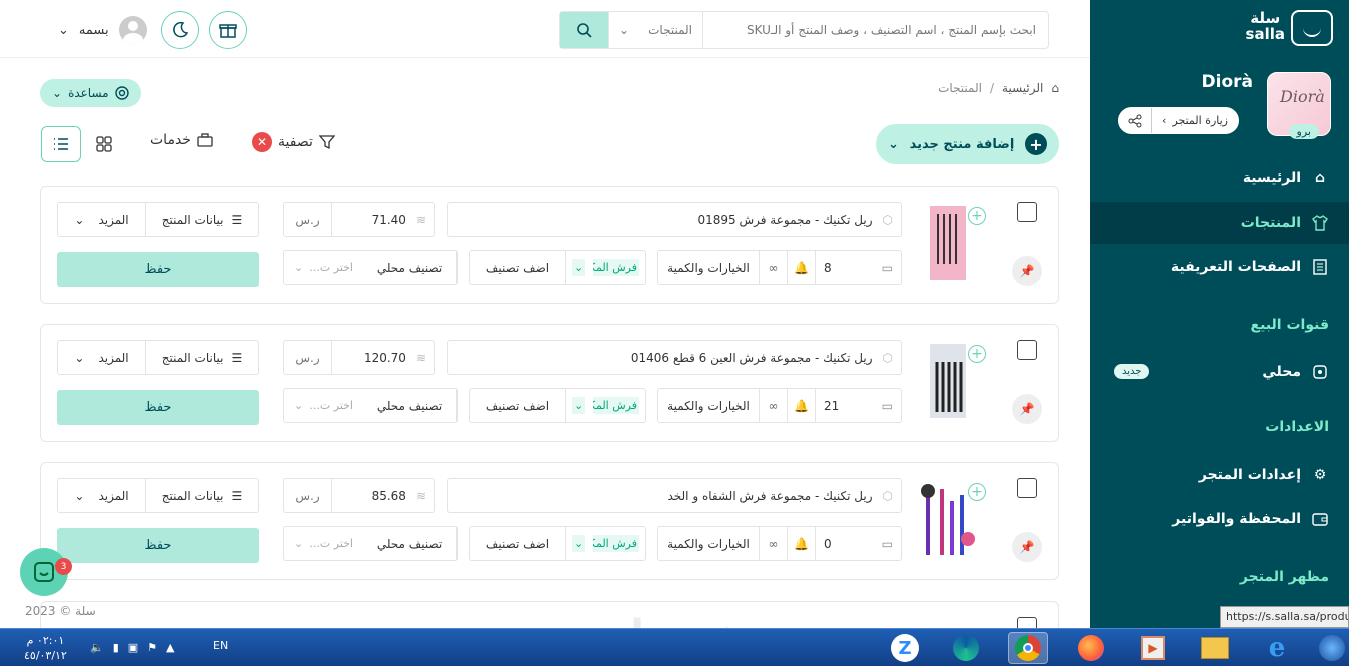 The height and width of the screenshot is (666, 1349). I want to click on grid-view-button, so click(104, 144).